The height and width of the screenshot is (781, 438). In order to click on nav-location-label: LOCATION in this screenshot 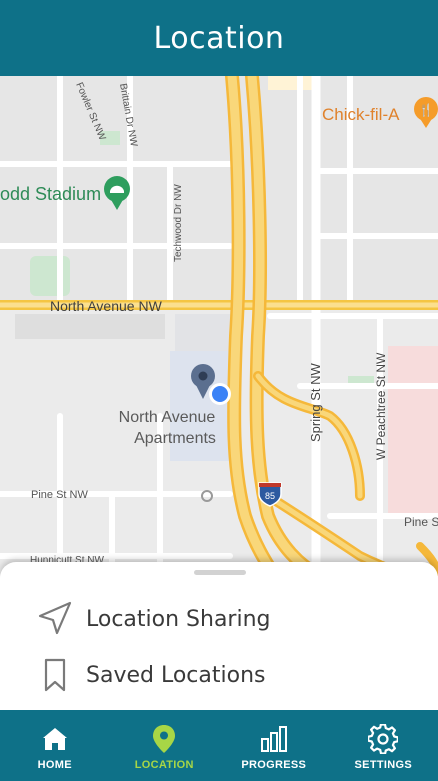, I will do `click(164, 765)`.